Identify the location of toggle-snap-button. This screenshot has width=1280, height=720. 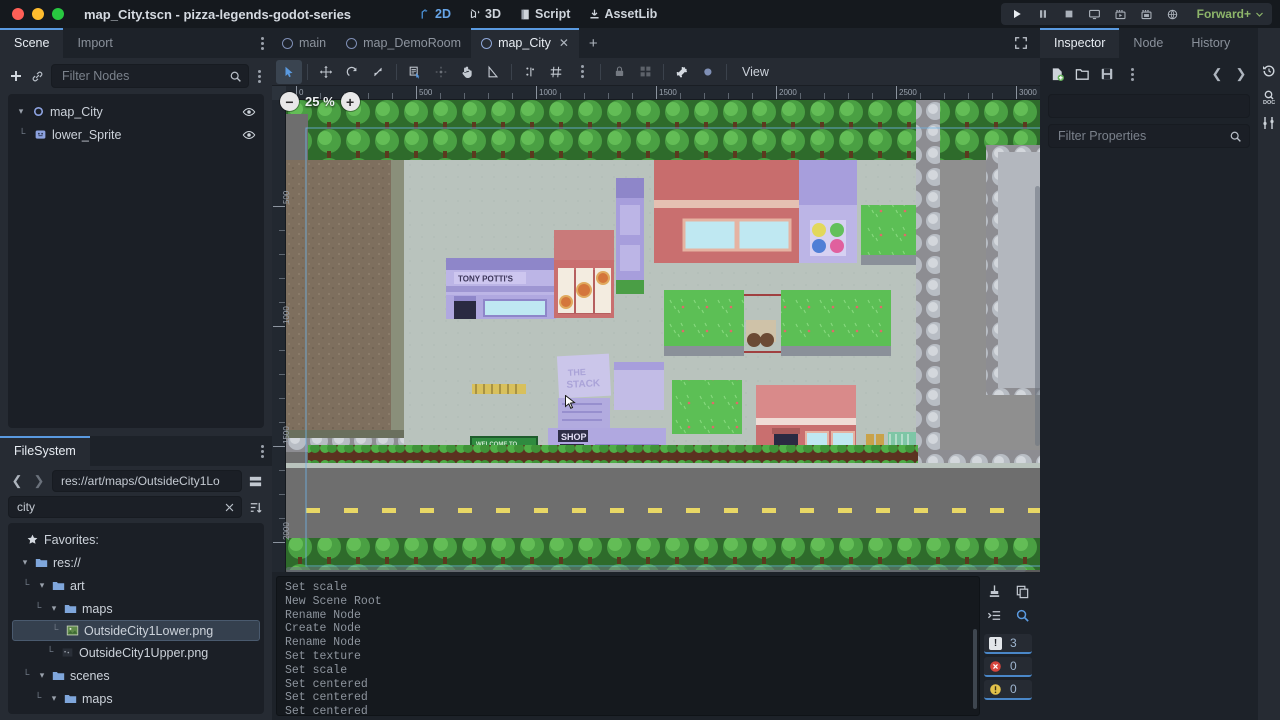
(530, 72).